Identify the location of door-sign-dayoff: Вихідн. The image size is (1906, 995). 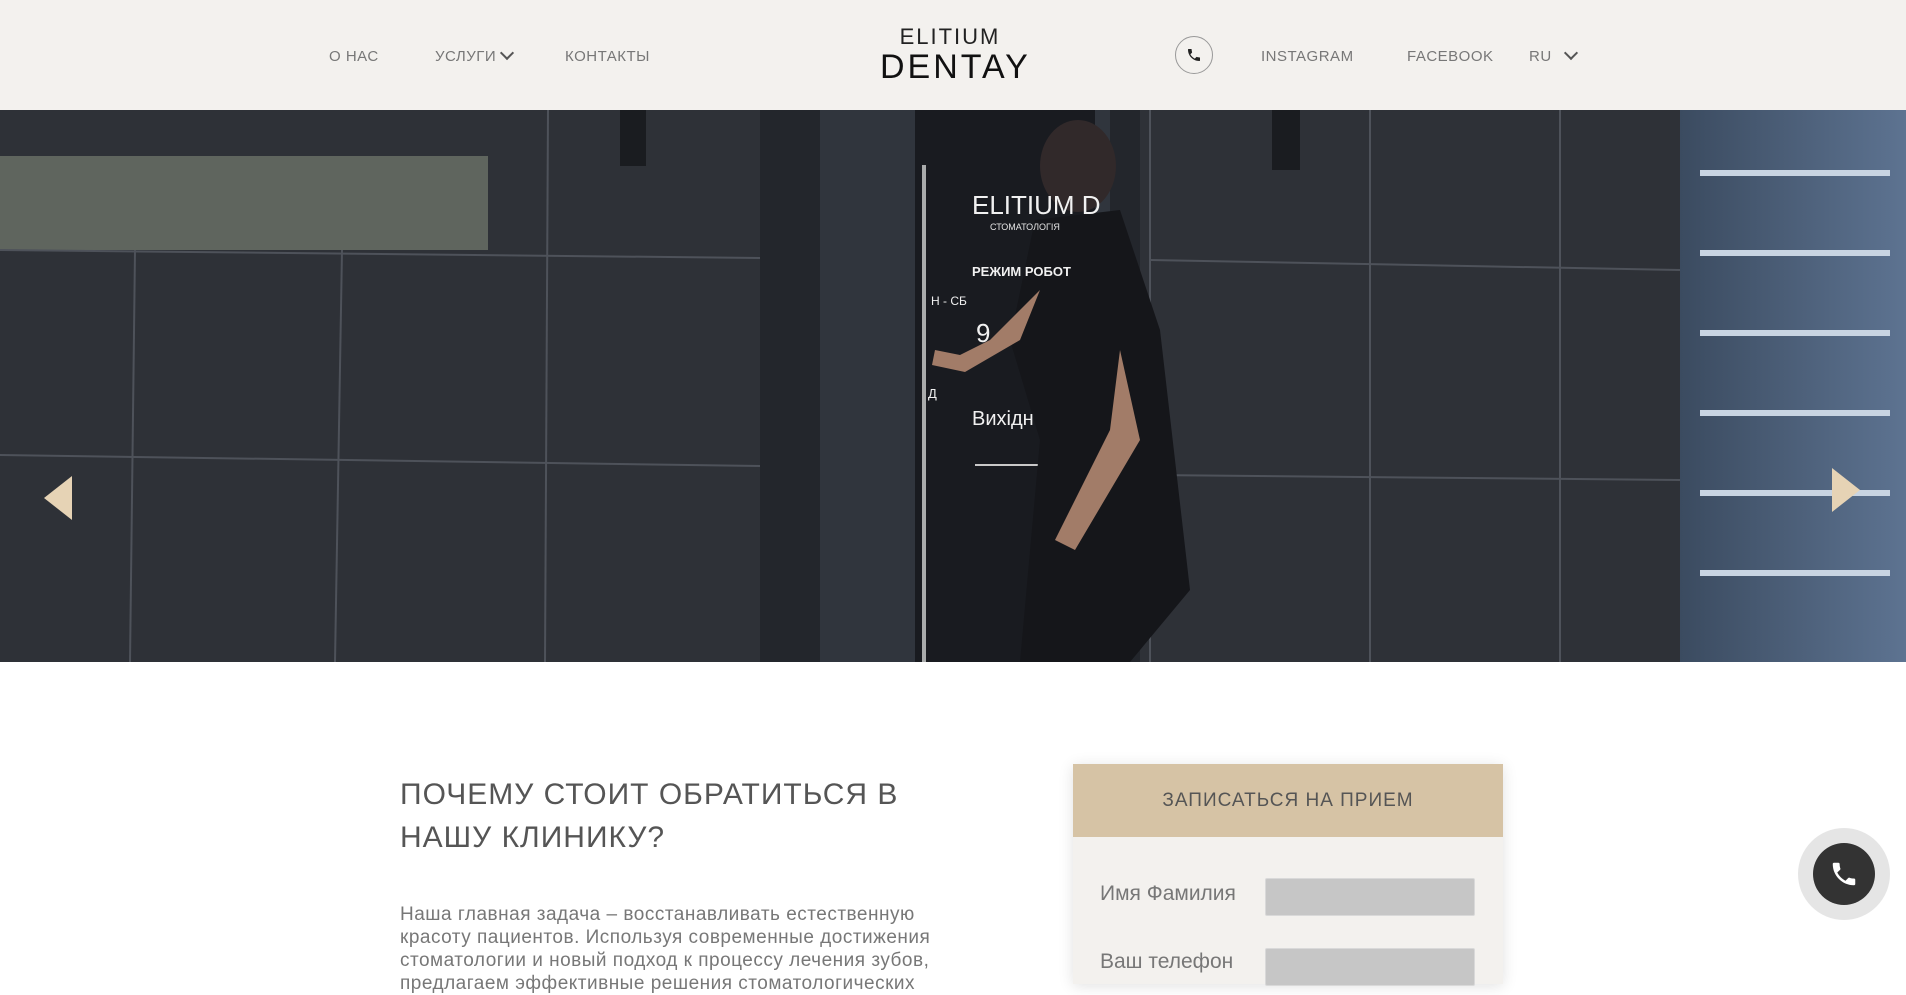
(1003, 419).